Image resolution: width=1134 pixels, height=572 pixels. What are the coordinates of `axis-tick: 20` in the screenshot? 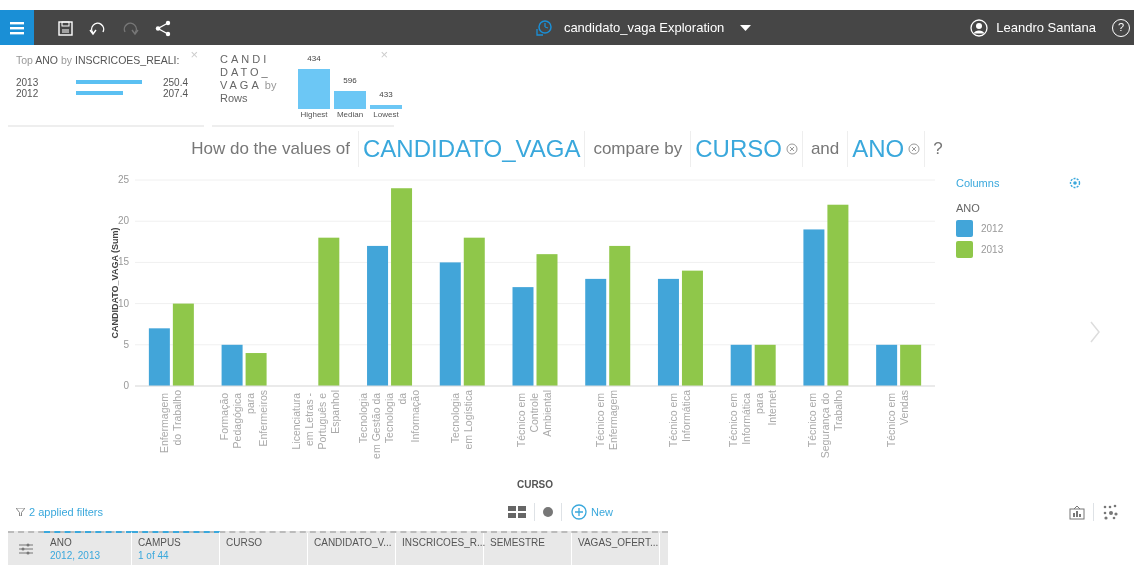 It's located at (123, 221).